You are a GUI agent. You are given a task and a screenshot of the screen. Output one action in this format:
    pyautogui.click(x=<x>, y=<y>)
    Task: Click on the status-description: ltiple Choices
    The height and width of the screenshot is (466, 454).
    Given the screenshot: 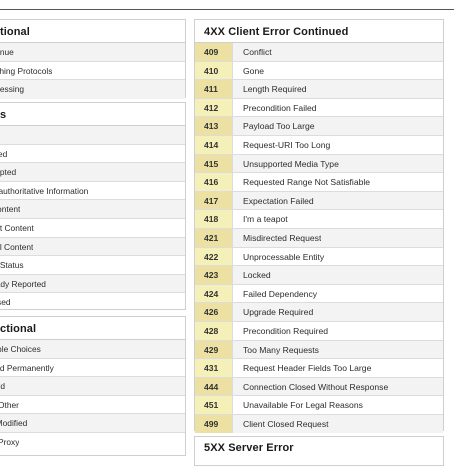 What is the action you would take?
    pyautogui.click(x=20, y=349)
    